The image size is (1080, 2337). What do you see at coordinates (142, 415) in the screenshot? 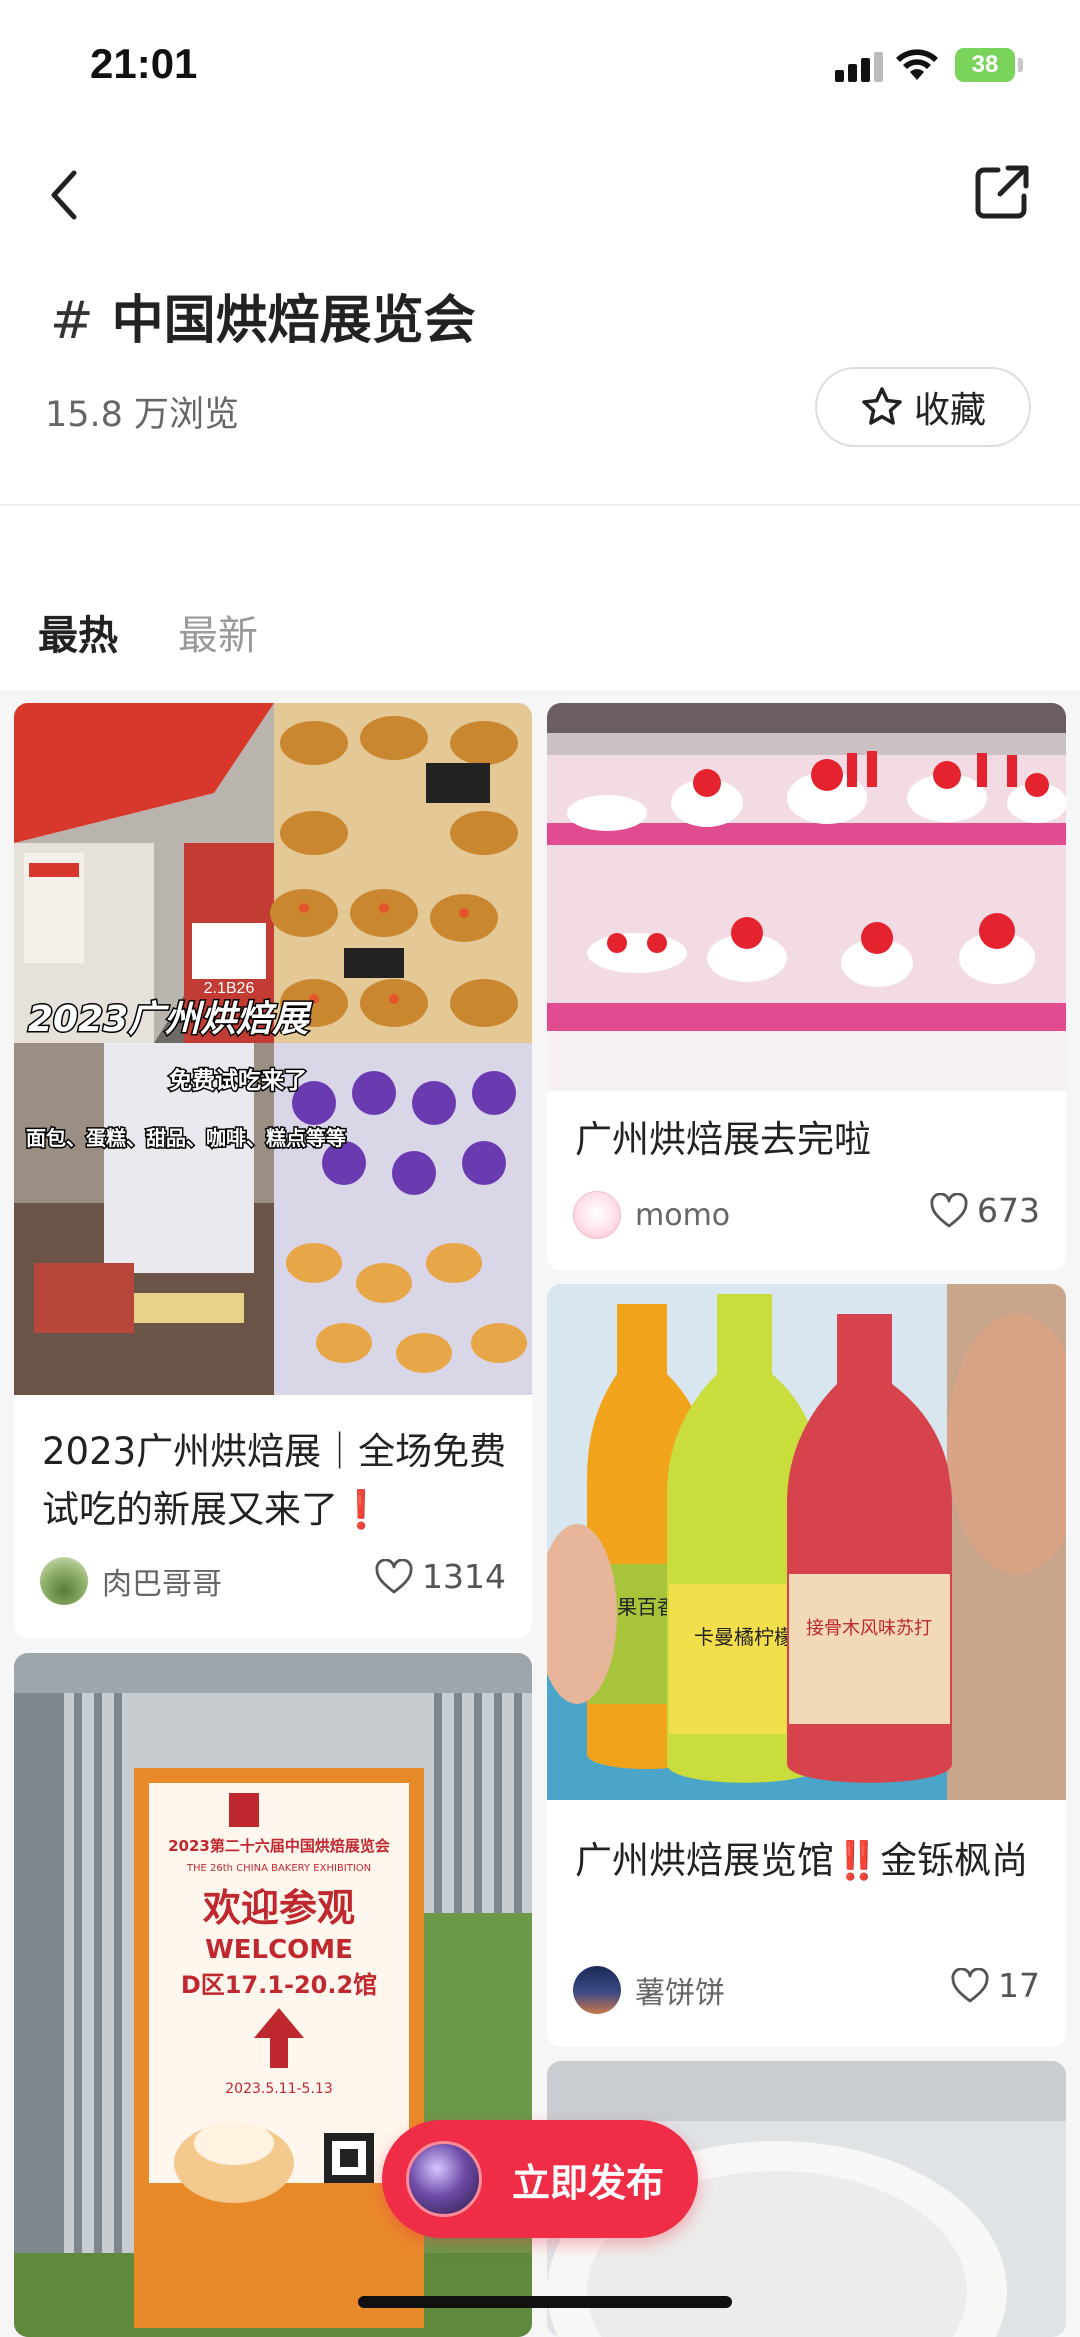
I see `view-count: 15.8 万浏览` at bounding box center [142, 415].